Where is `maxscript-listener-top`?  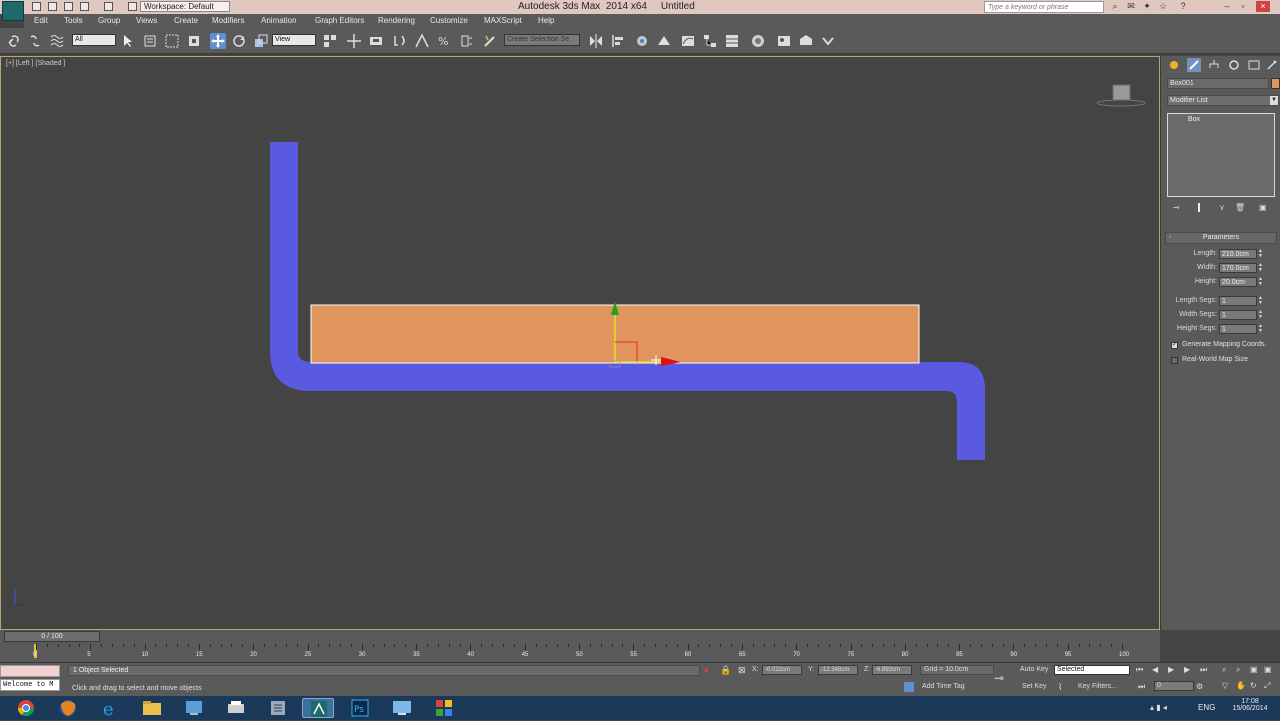 maxscript-listener-top is located at coordinates (30, 671).